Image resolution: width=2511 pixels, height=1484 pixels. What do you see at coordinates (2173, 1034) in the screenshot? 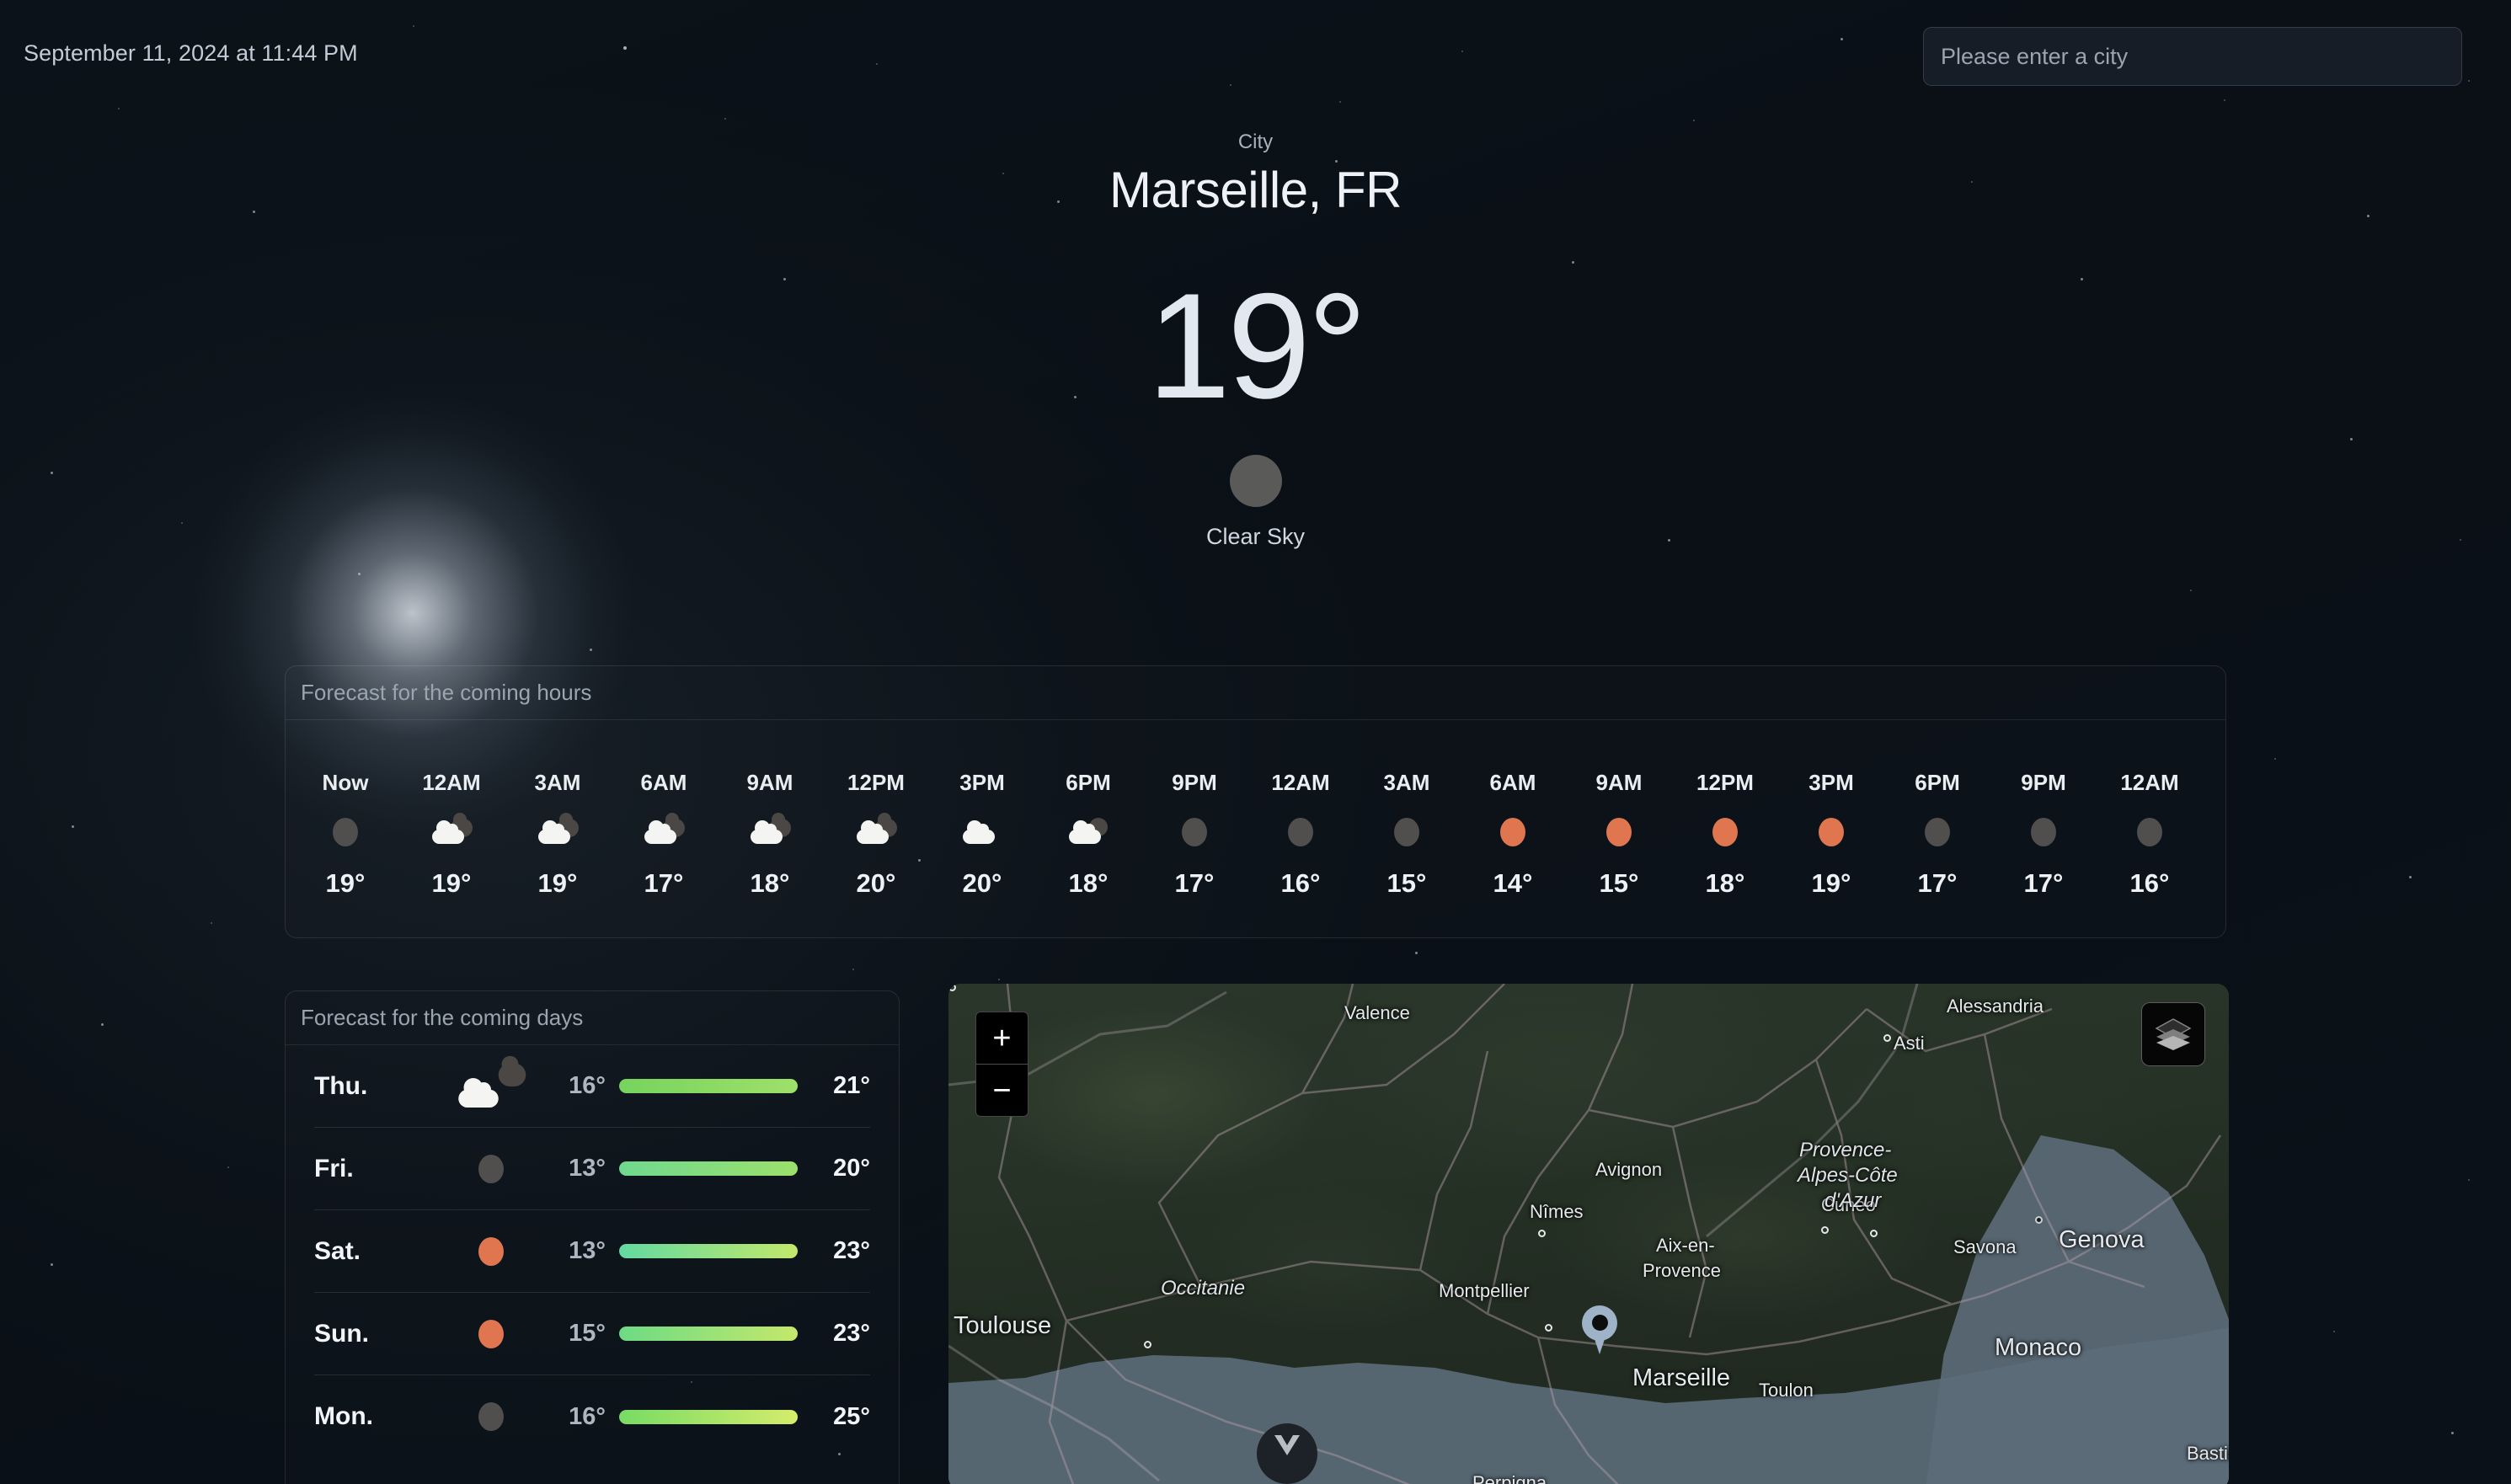
I see `map-layers-button` at bounding box center [2173, 1034].